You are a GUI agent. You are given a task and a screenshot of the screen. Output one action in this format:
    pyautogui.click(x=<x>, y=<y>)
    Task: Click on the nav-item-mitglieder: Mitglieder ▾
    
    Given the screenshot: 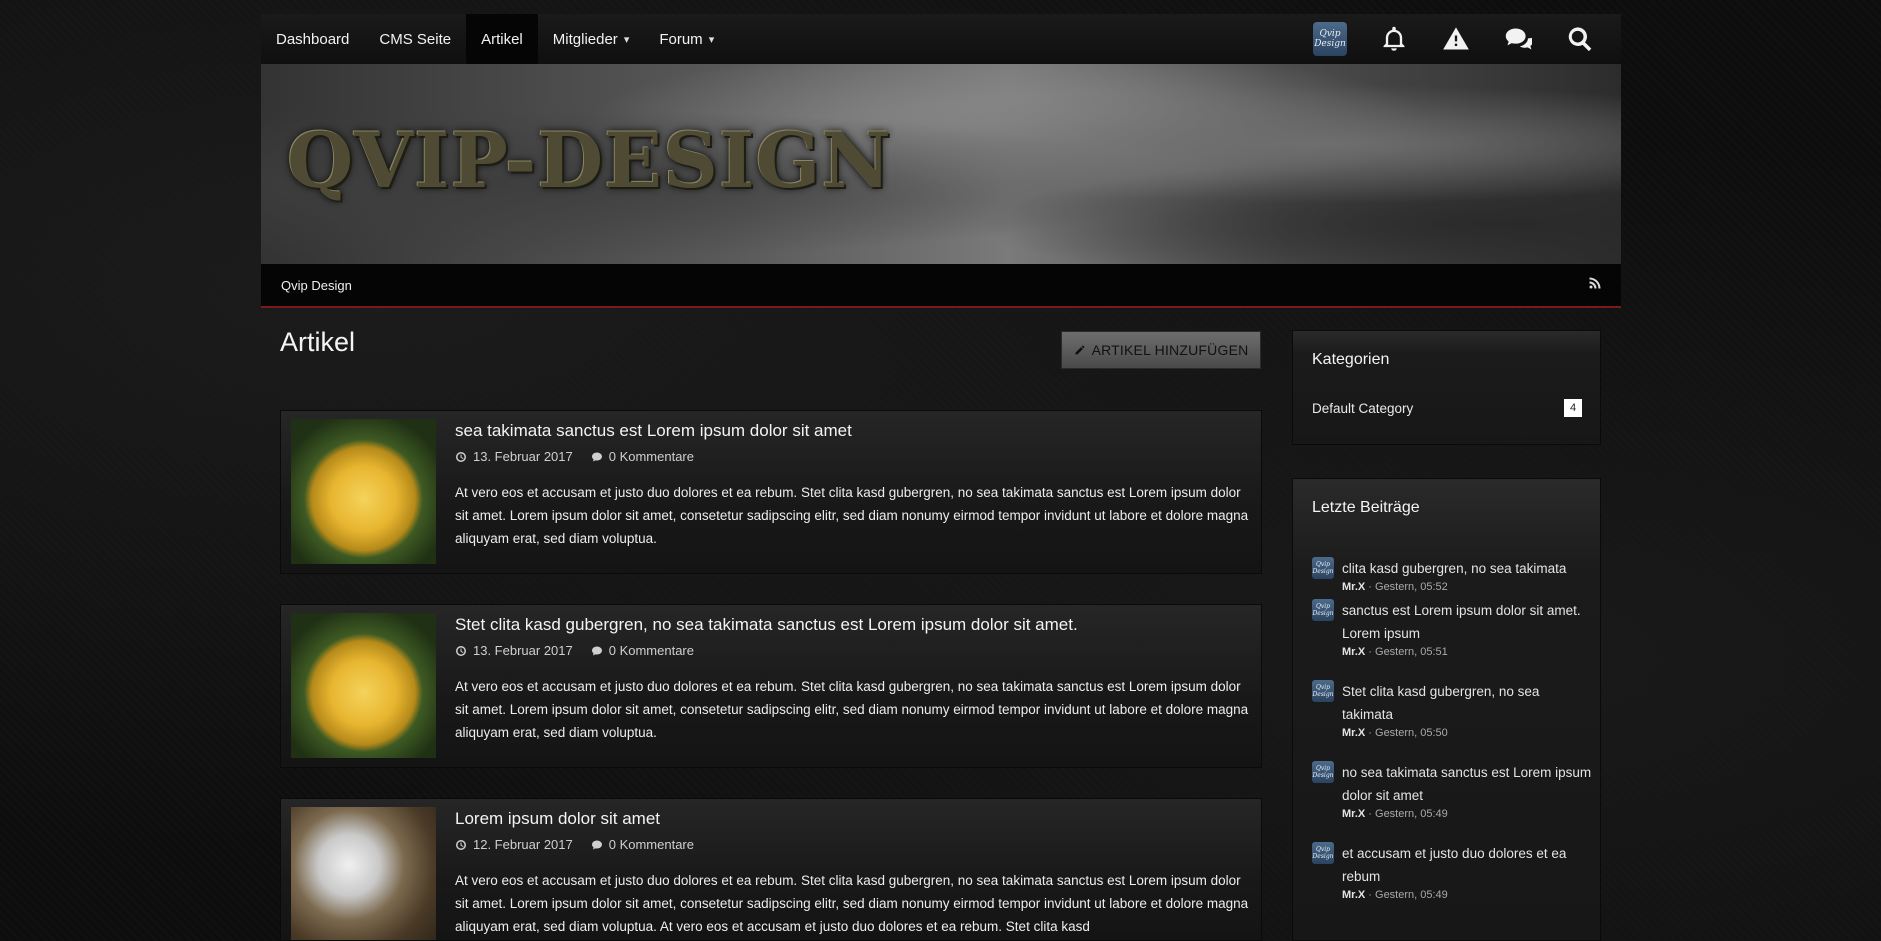 What is the action you would take?
    pyautogui.click(x=591, y=39)
    